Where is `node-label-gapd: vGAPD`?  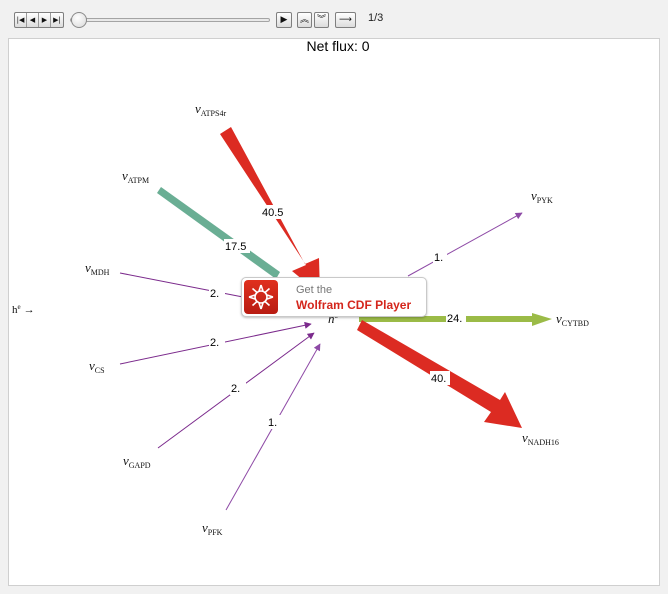
node-label-gapd: vGAPD is located at coordinates (137, 461).